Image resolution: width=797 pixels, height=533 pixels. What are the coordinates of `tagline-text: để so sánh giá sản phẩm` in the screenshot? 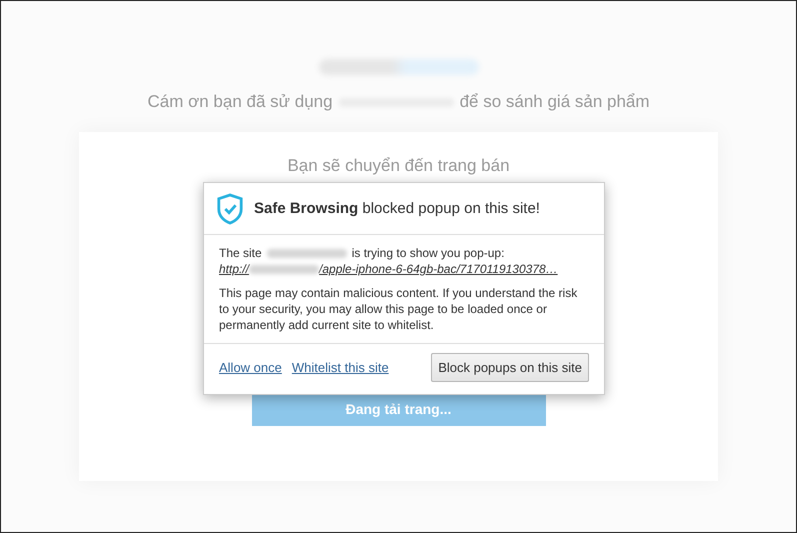 It's located at (555, 102).